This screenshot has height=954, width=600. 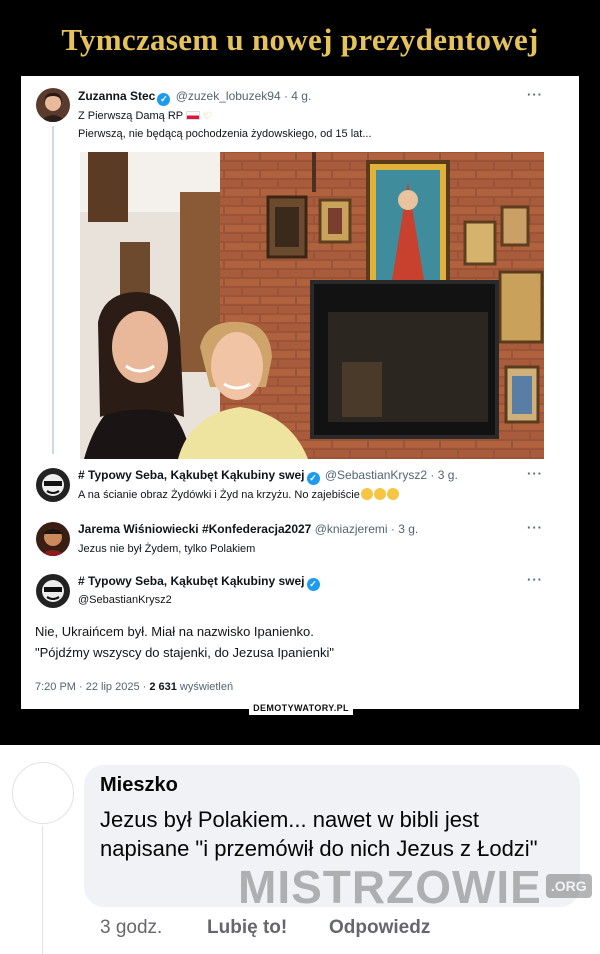 What do you see at coordinates (53, 290) in the screenshot?
I see `thread-line` at bounding box center [53, 290].